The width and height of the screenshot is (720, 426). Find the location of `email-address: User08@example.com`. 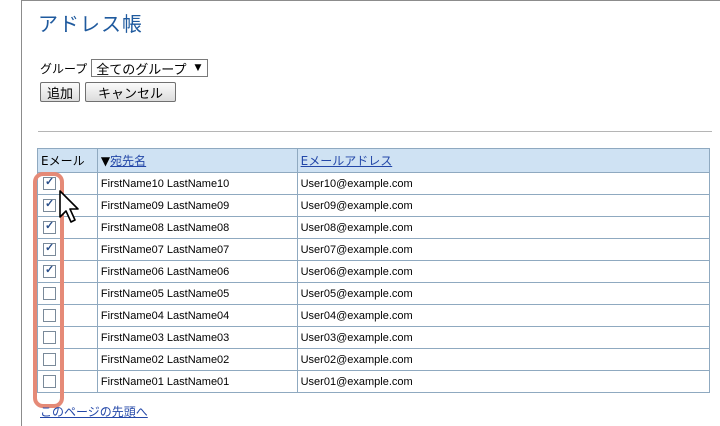

email-address: User08@example.com is located at coordinates (503, 227).